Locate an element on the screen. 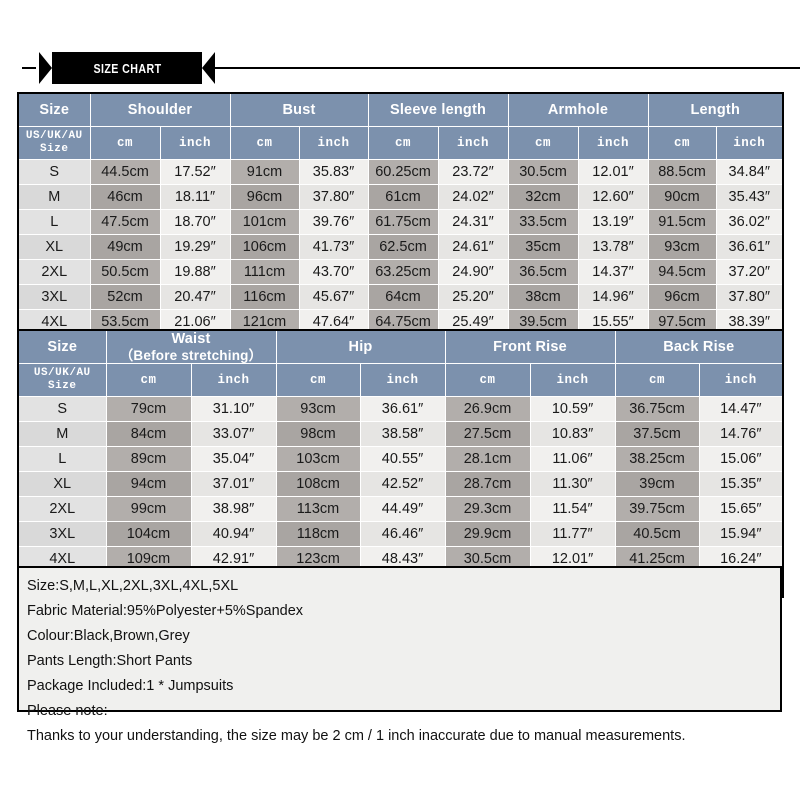  measurement-cell: 43.70″ is located at coordinates (333, 272).